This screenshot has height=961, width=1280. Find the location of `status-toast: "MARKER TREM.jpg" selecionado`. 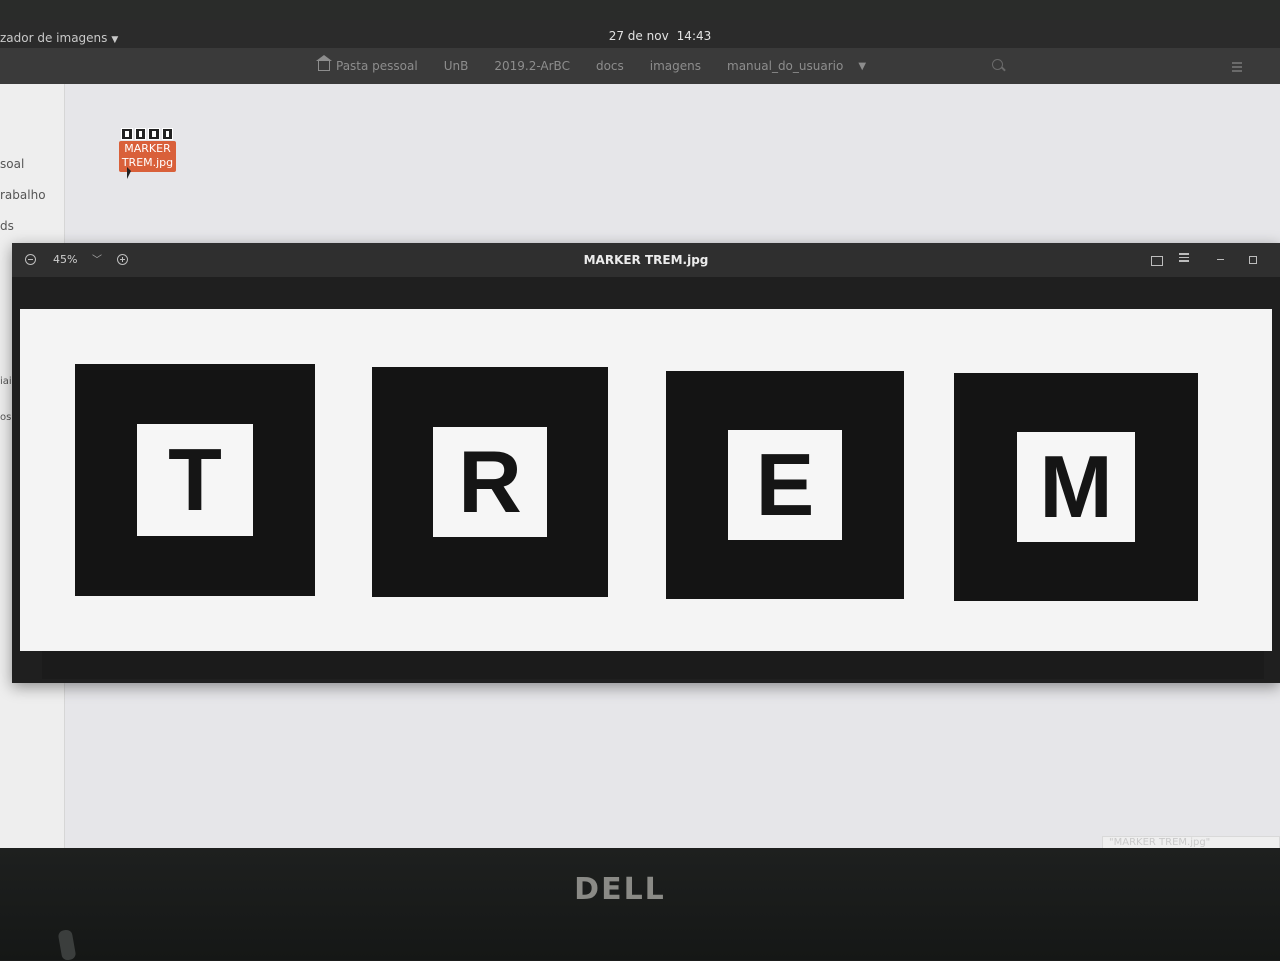

status-toast: "MARKER TREM.jpg" selecionado is located at coordinates (1191, 842).